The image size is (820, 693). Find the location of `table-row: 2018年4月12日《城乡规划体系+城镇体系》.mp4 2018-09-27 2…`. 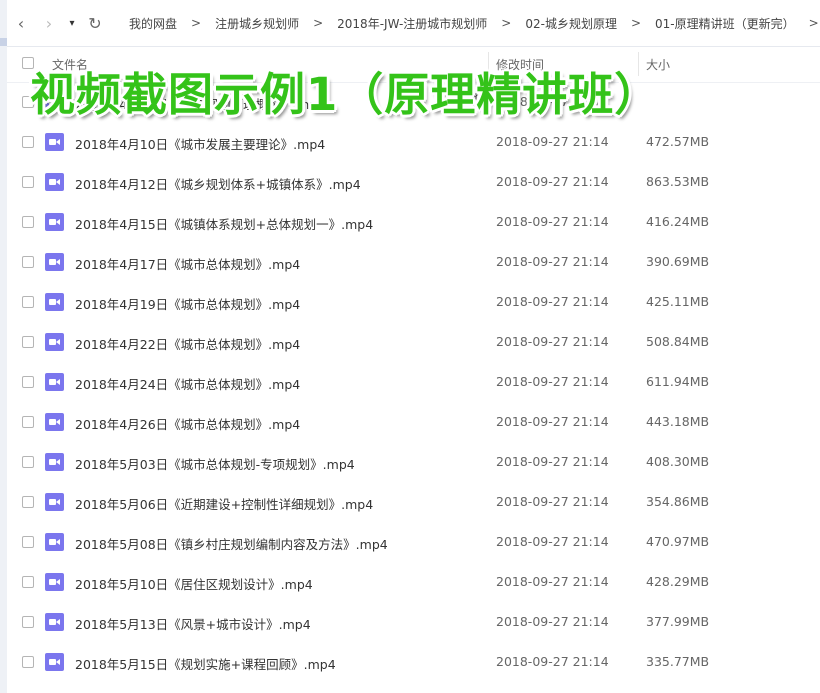

table-row: 2018年4月12日《城乡规划体系+城镇体系》.mp4 2018-09-27 2… is located at coordinates (413, 182).